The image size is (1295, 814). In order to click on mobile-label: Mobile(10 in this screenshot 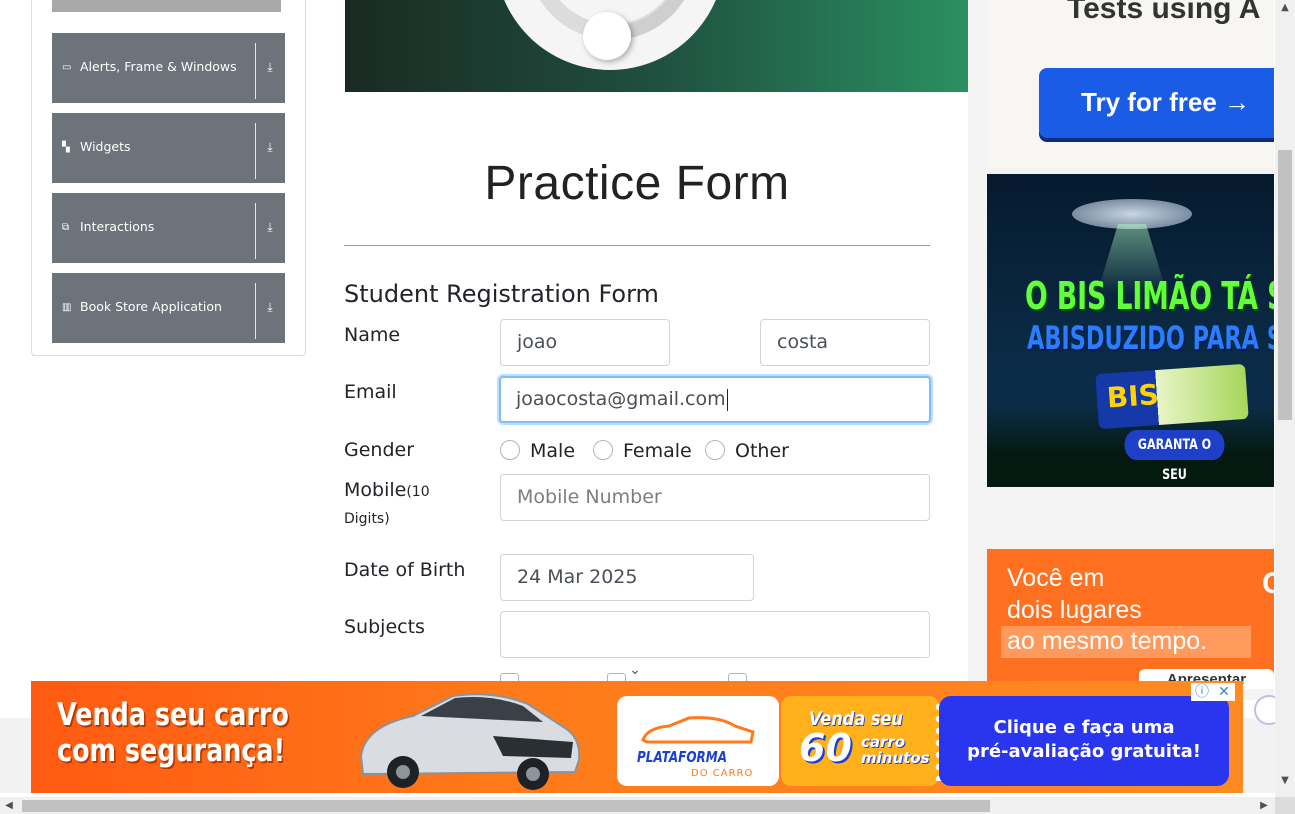, I will do `click(387, 490)`.